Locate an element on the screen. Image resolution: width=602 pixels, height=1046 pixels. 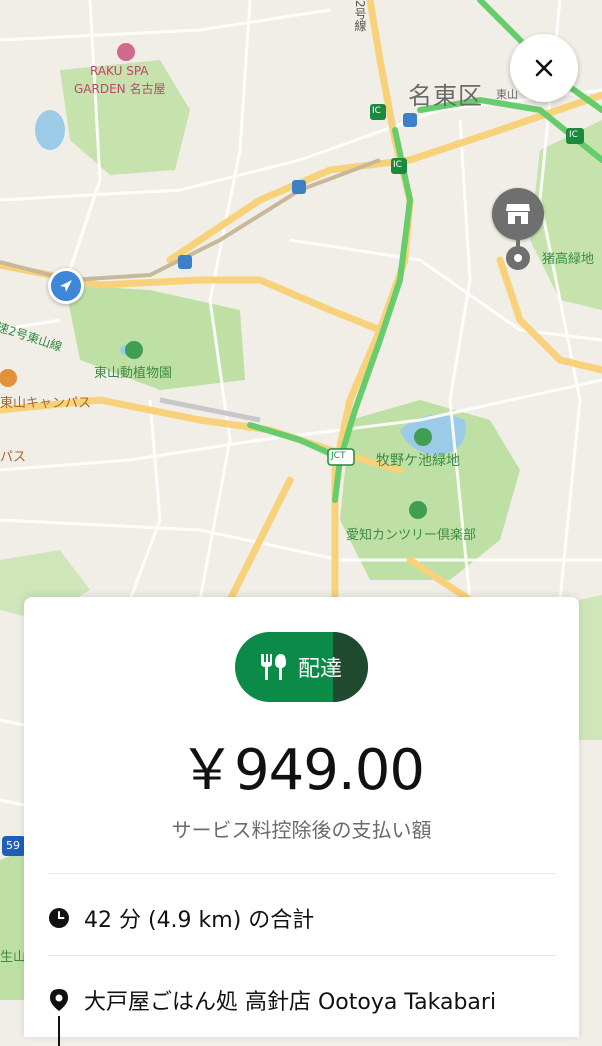
map-label-meito-ku: 名東区 is located at coordinates (445, 96).